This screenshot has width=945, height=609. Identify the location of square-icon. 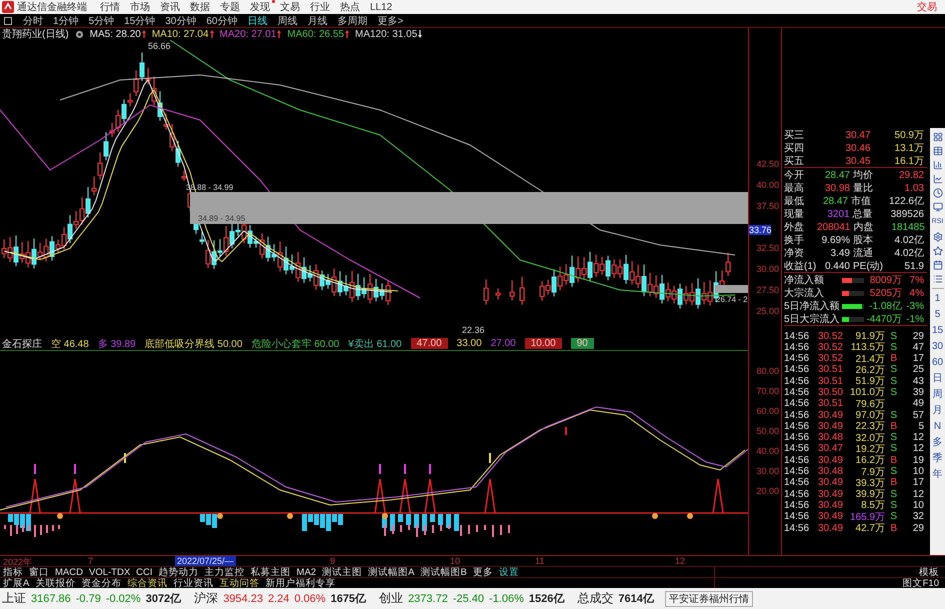
(8, 20).